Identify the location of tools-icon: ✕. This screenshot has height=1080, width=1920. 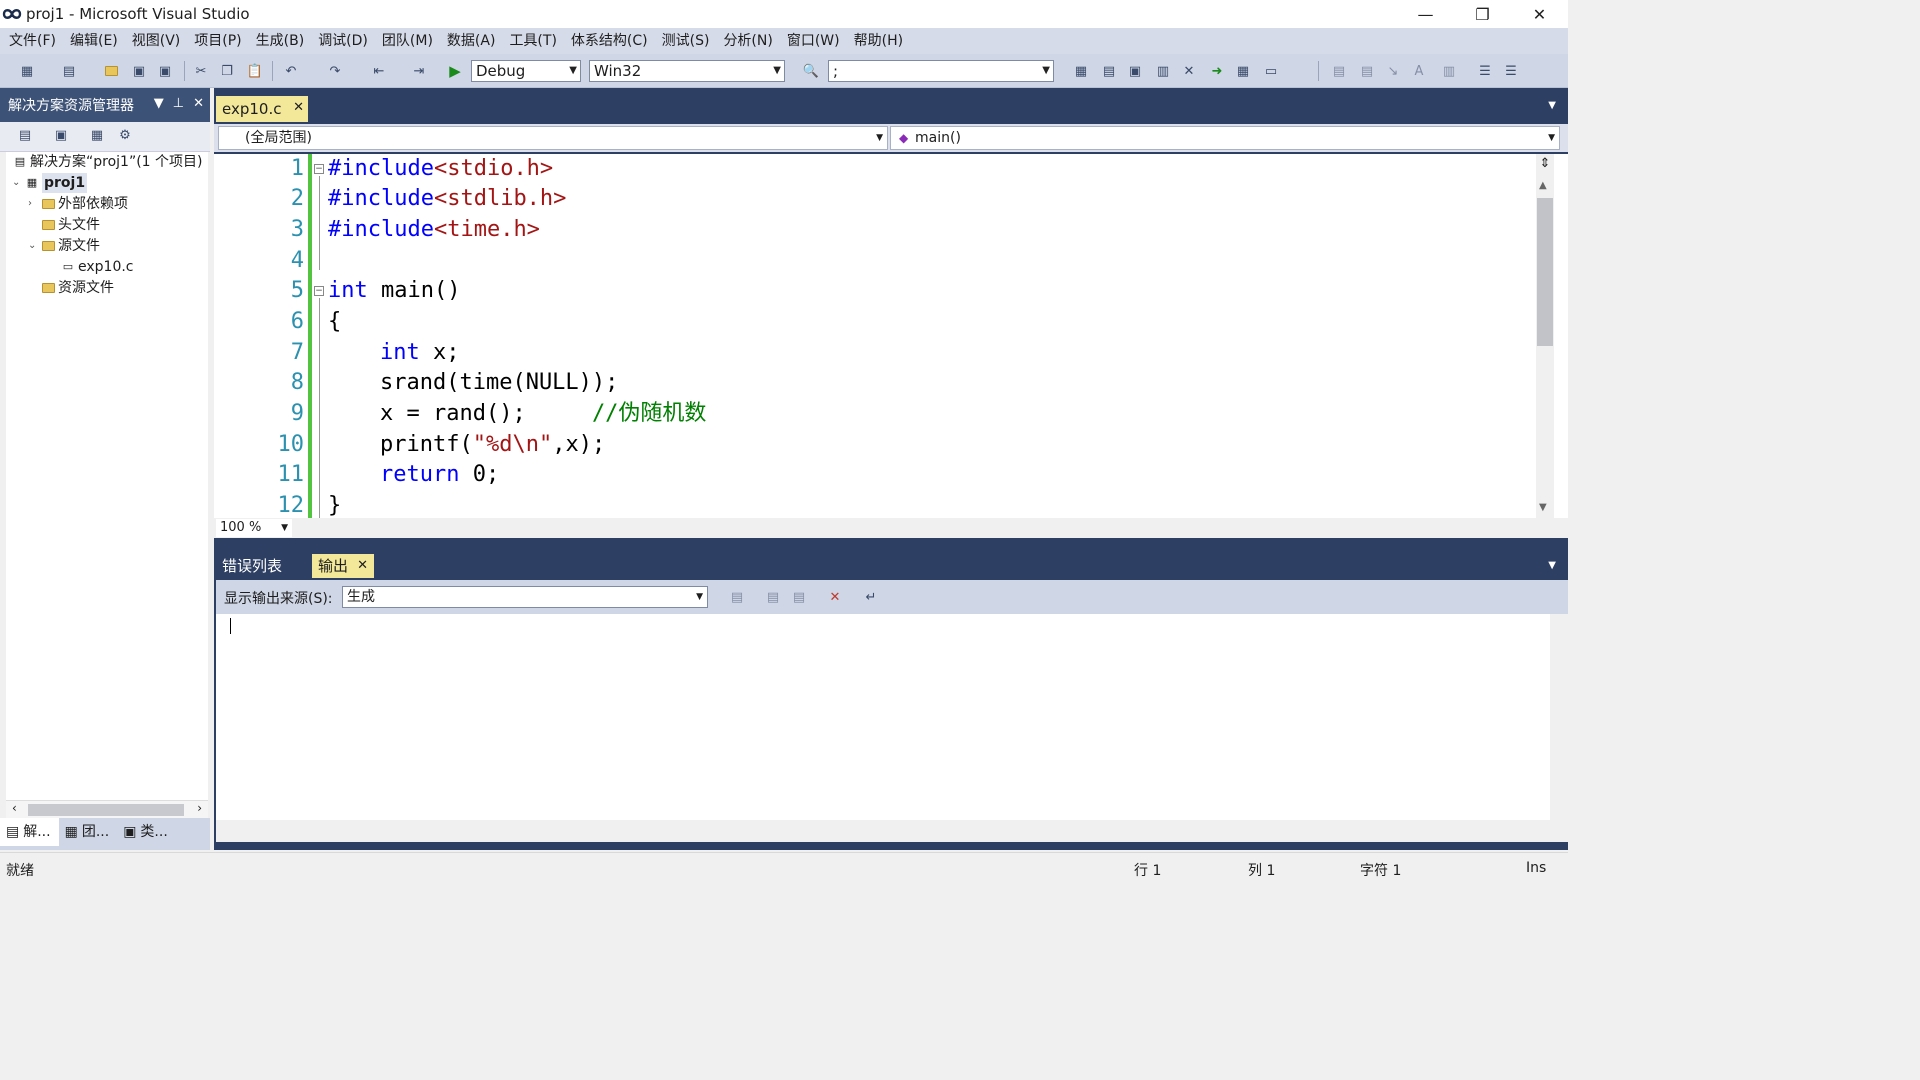
(1189, 71).